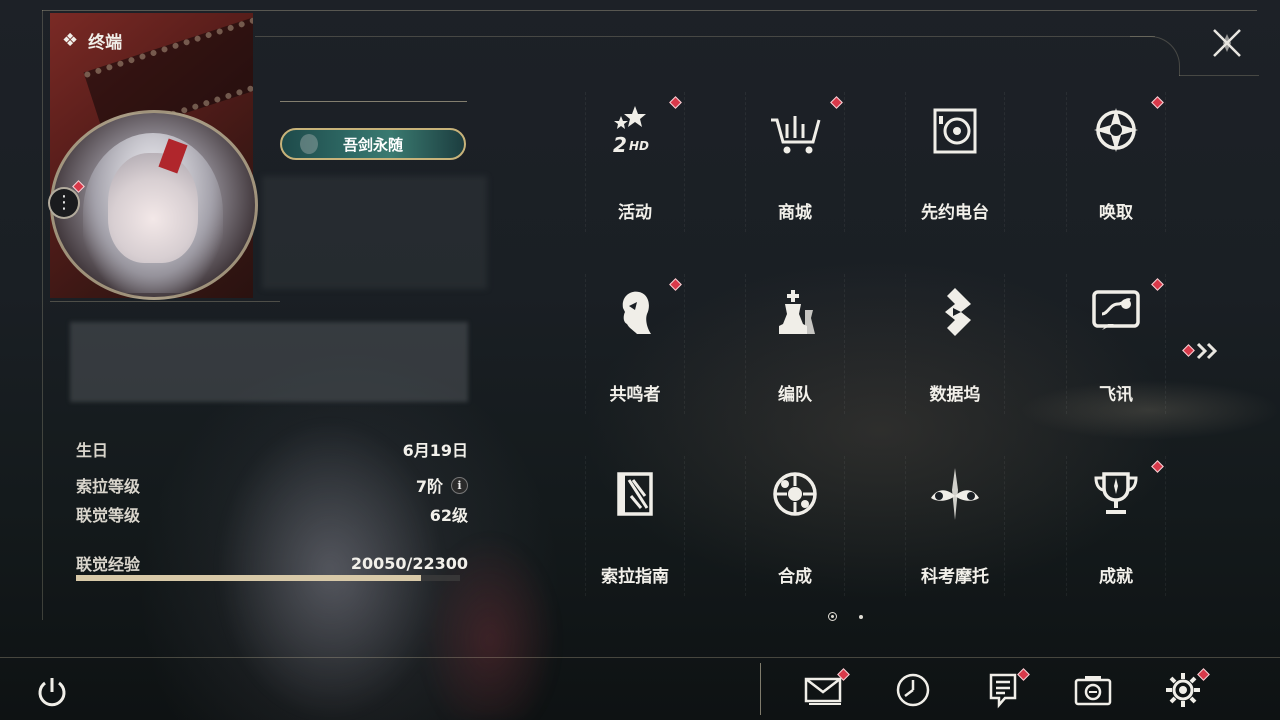 This screenshot has height=720, width=1280. I want to click on stat-birthday: 生日 6月19日, so click(272, 449).